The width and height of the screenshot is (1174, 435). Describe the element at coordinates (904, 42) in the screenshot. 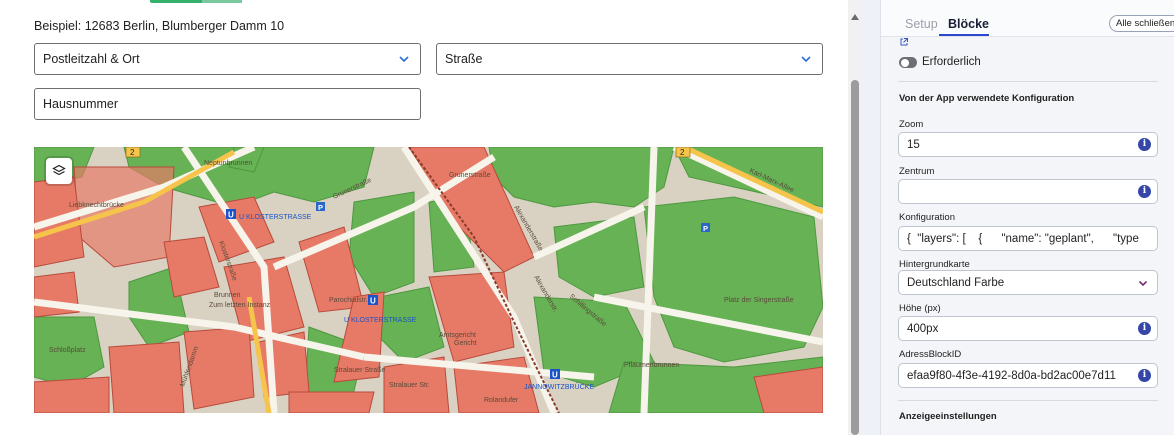

I see `external-link-icon` at that location.